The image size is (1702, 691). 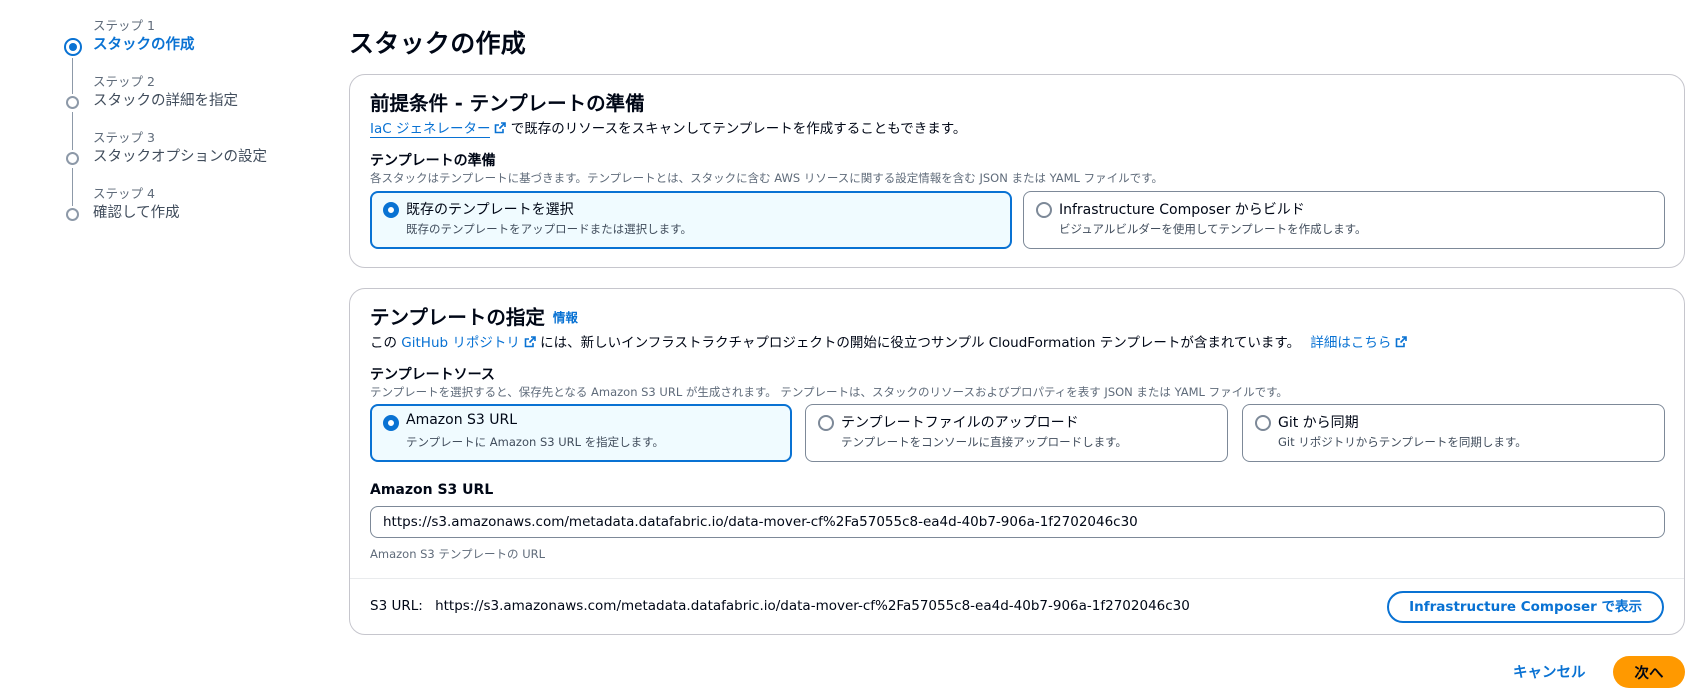 I want to click on source-description: テンプレートに Amazon S3 URL を指定します。, so click(x=535, y=442).